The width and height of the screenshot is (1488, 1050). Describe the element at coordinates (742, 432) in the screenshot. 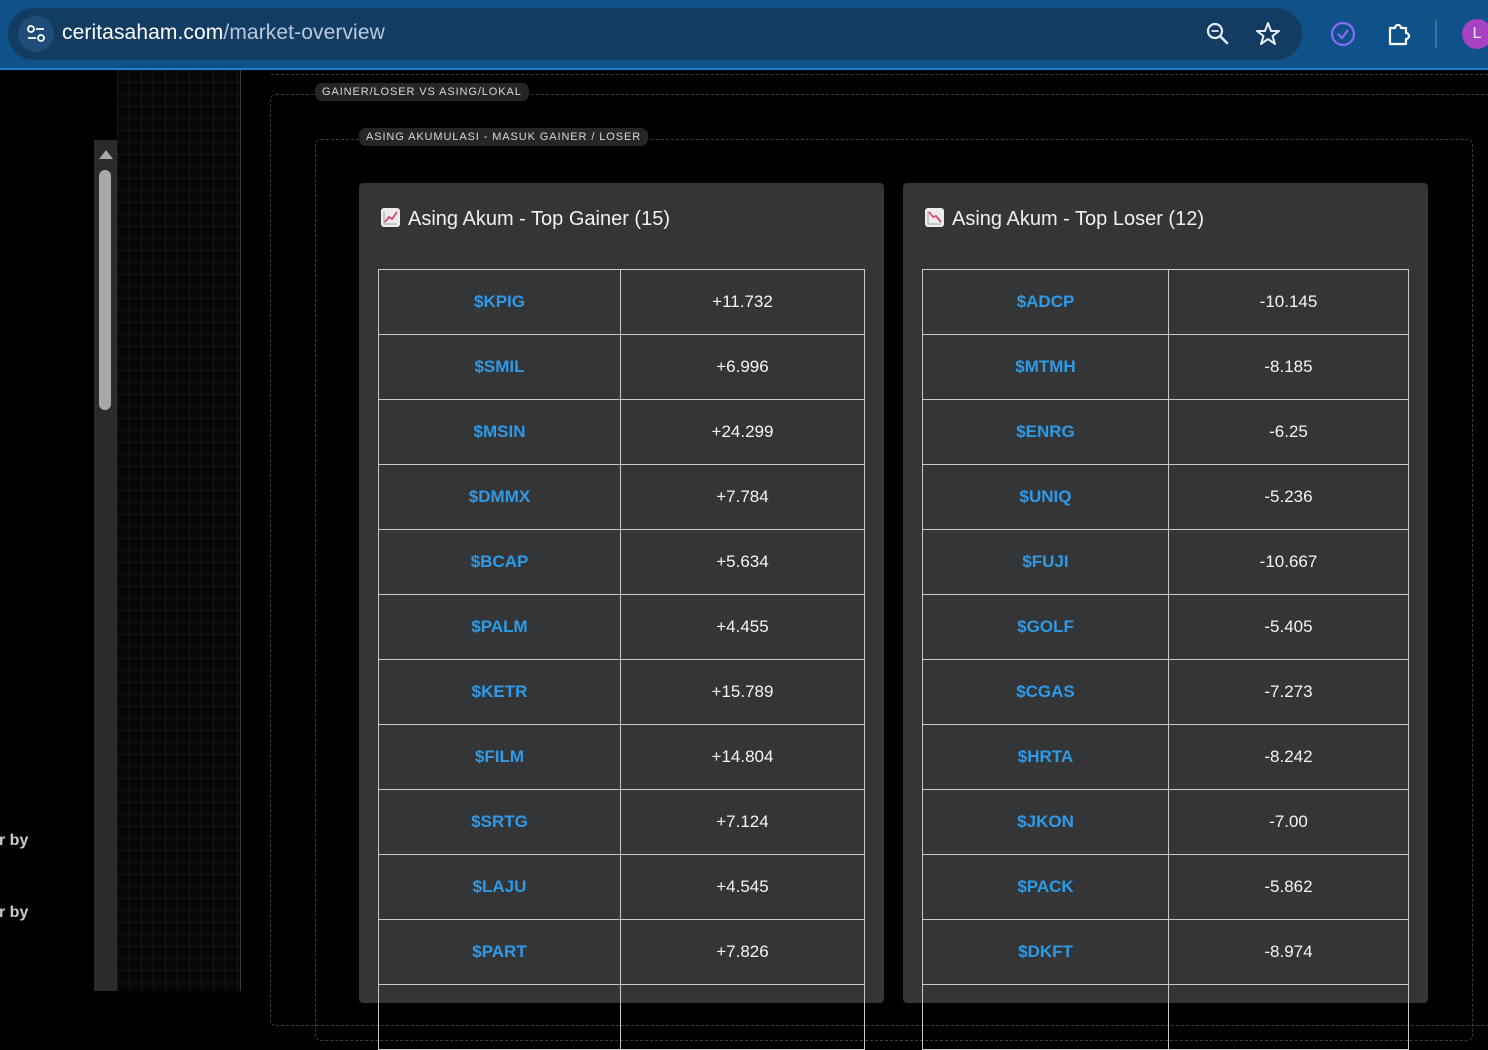

I see `stock-value: +24.299` at that location.